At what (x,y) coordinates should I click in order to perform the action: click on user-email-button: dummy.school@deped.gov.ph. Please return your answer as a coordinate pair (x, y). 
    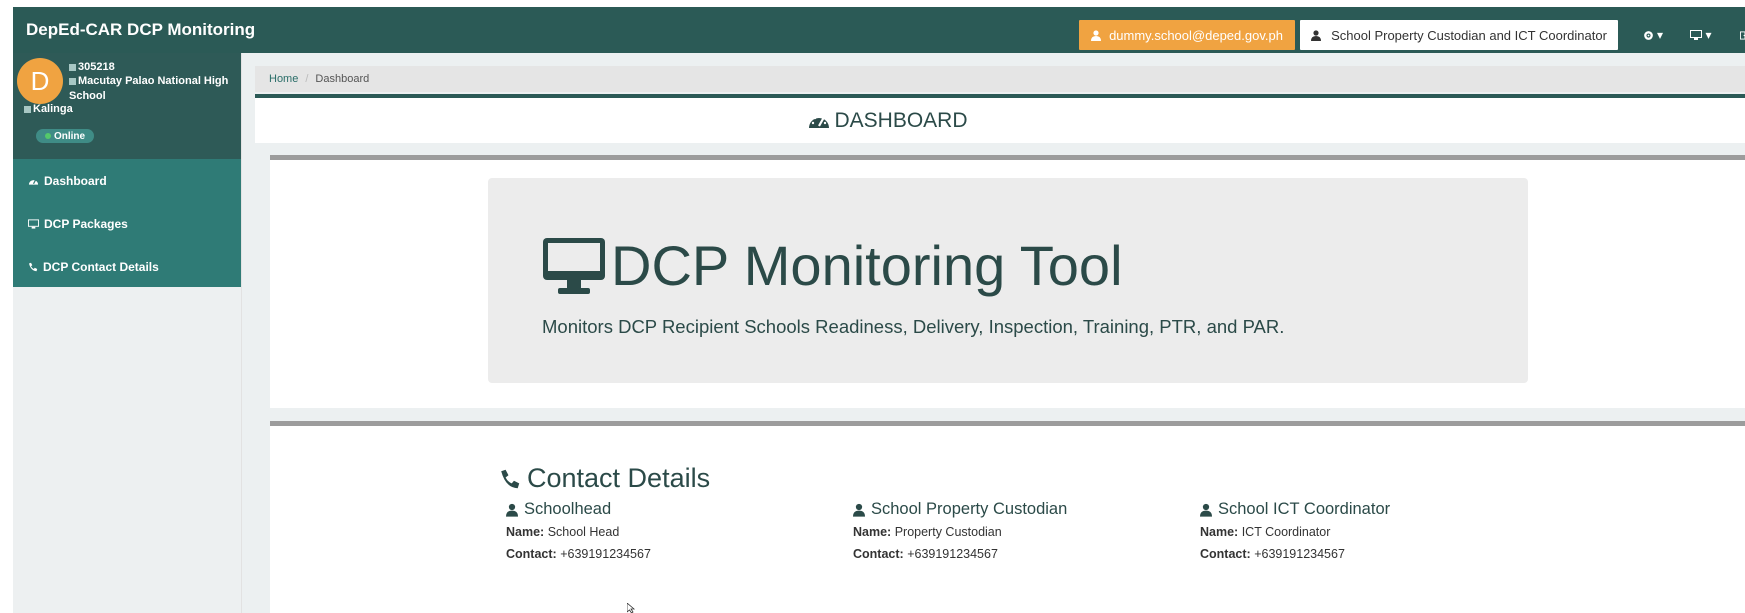
    Looking at the image, I should click on (1187, 35).